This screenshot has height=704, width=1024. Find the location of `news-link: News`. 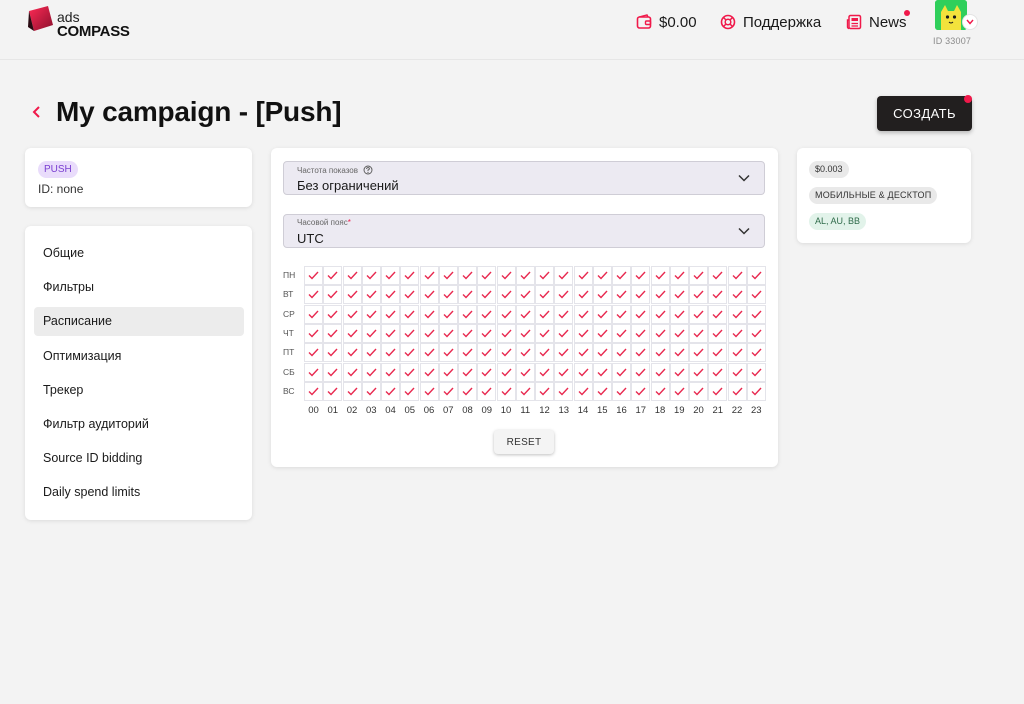

news-link: News is located at coordinates (878, 21).